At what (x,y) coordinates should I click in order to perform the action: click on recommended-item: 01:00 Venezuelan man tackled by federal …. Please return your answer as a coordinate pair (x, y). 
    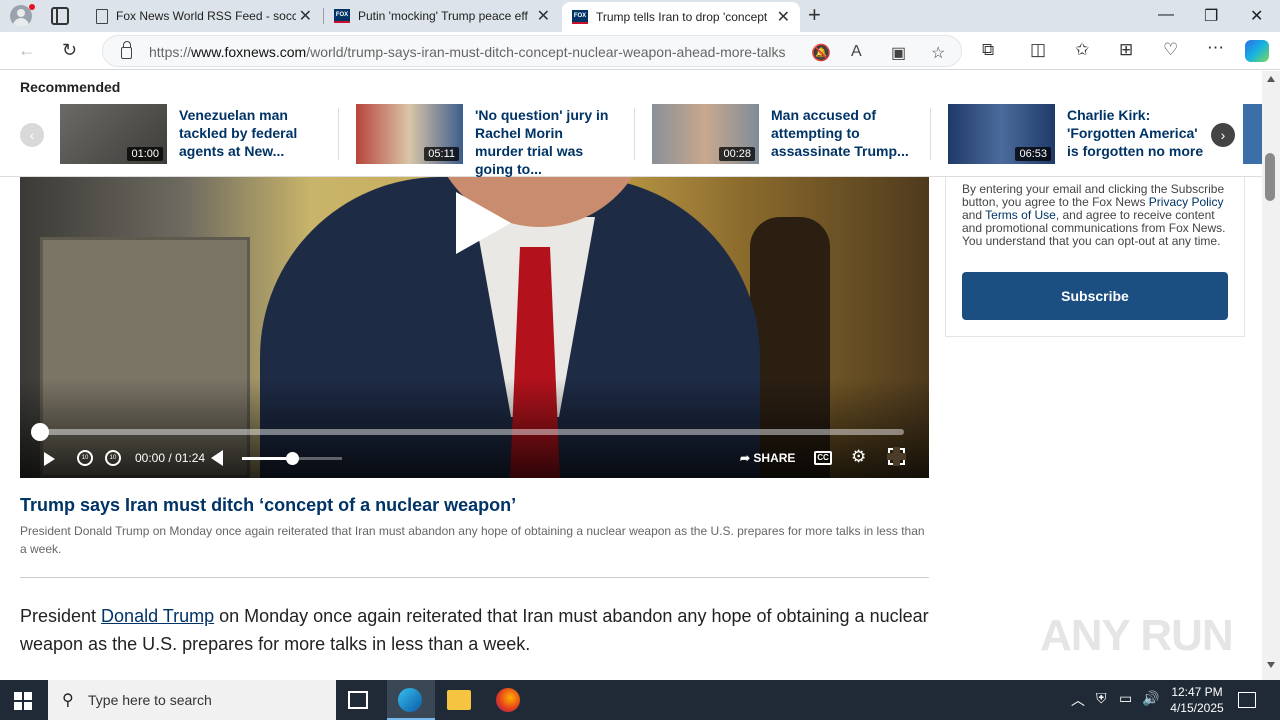
    Looking at the image, I should click on (195, 134).